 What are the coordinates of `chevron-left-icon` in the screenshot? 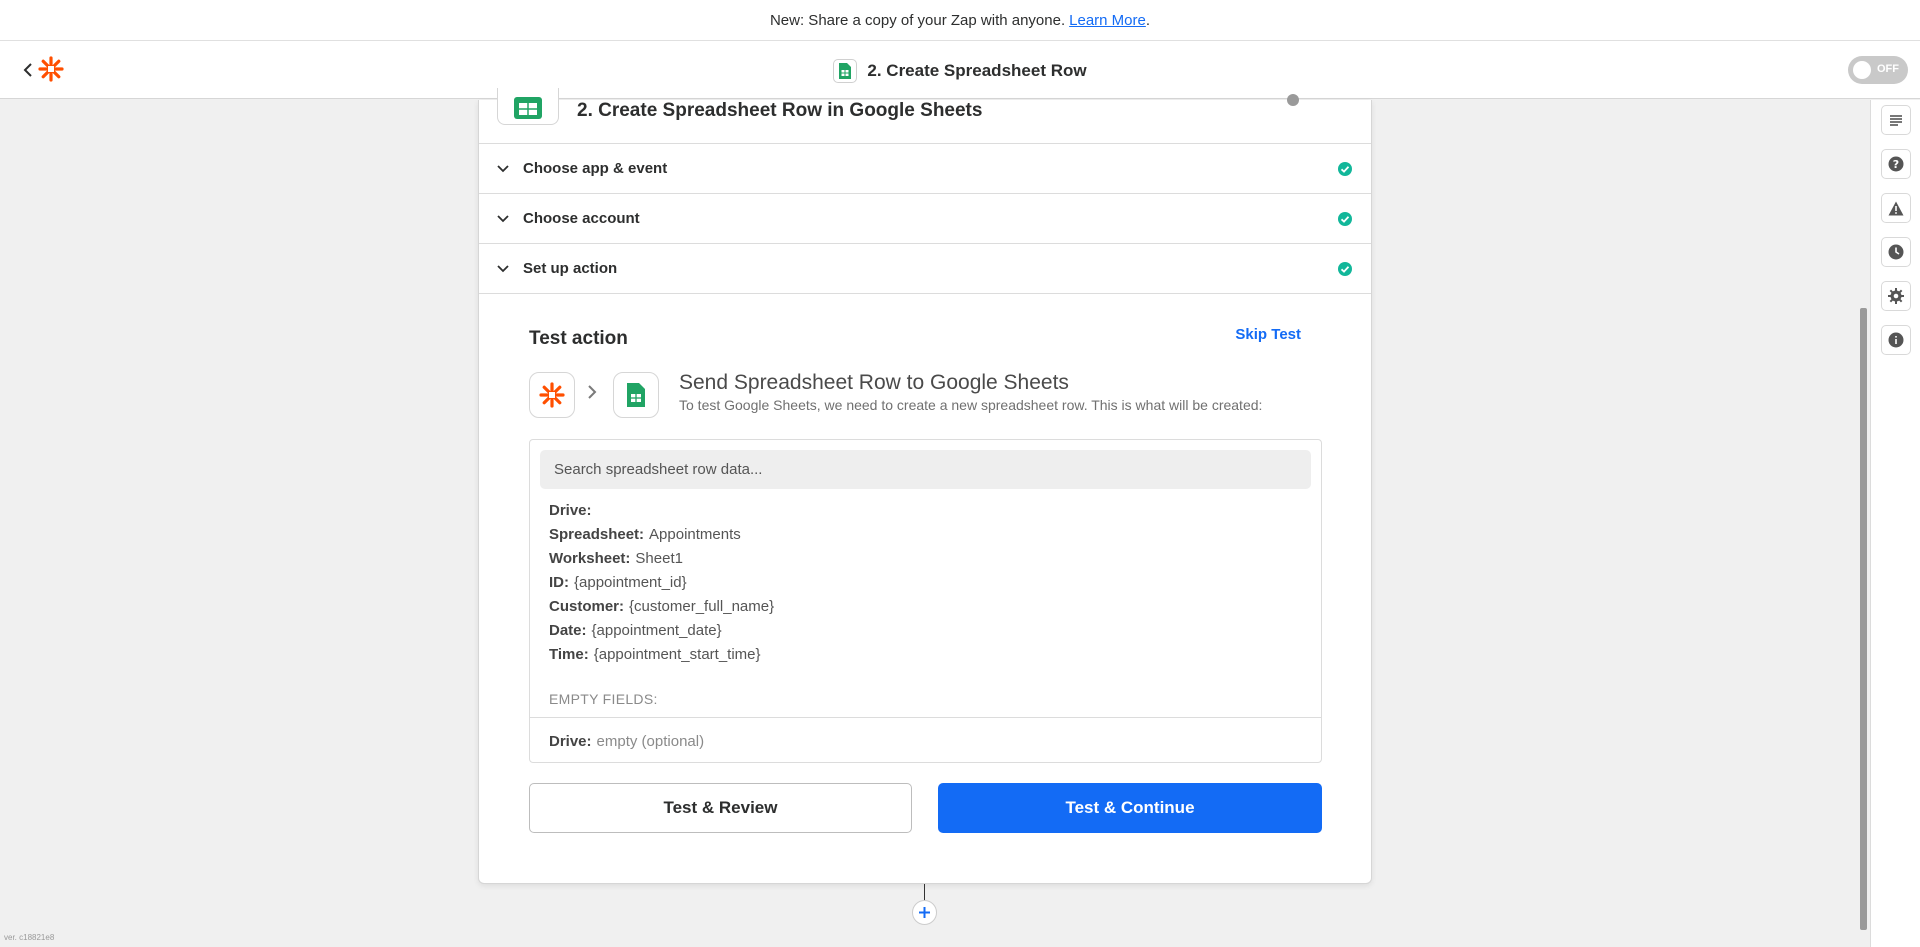 It's located at (27, 70).